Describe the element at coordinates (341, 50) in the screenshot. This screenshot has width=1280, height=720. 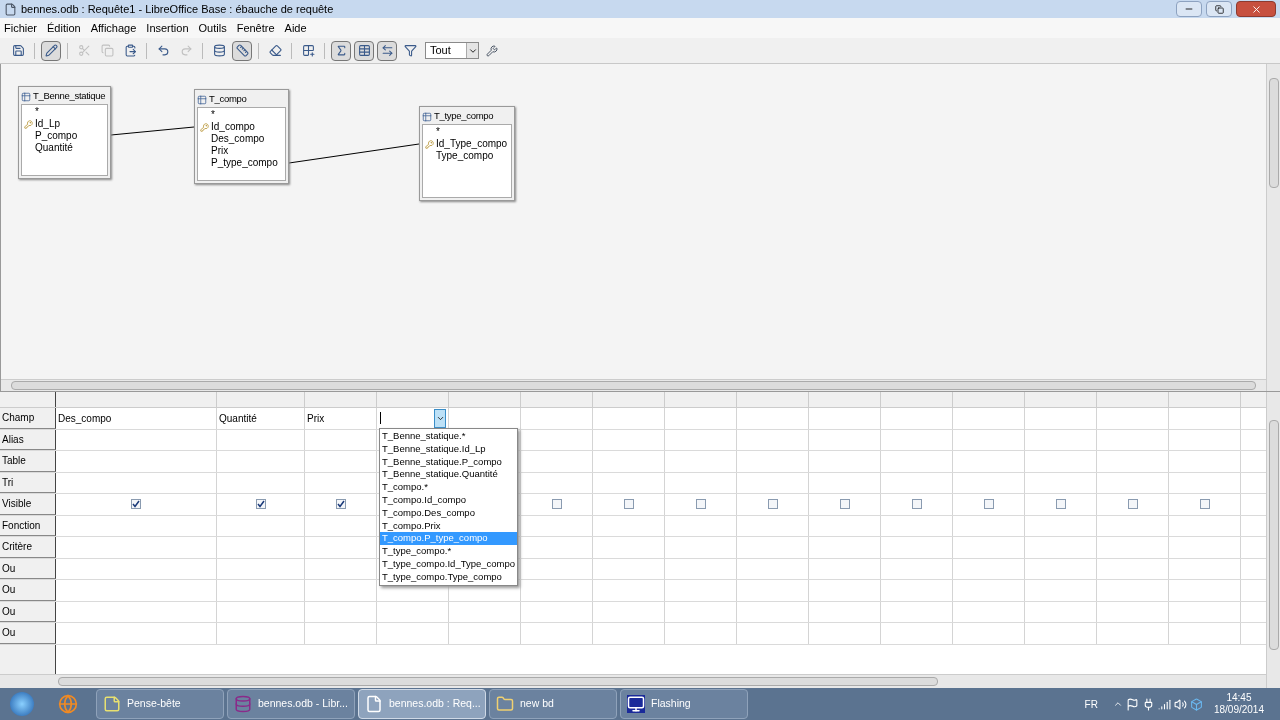
I see `functions-button` at that location.